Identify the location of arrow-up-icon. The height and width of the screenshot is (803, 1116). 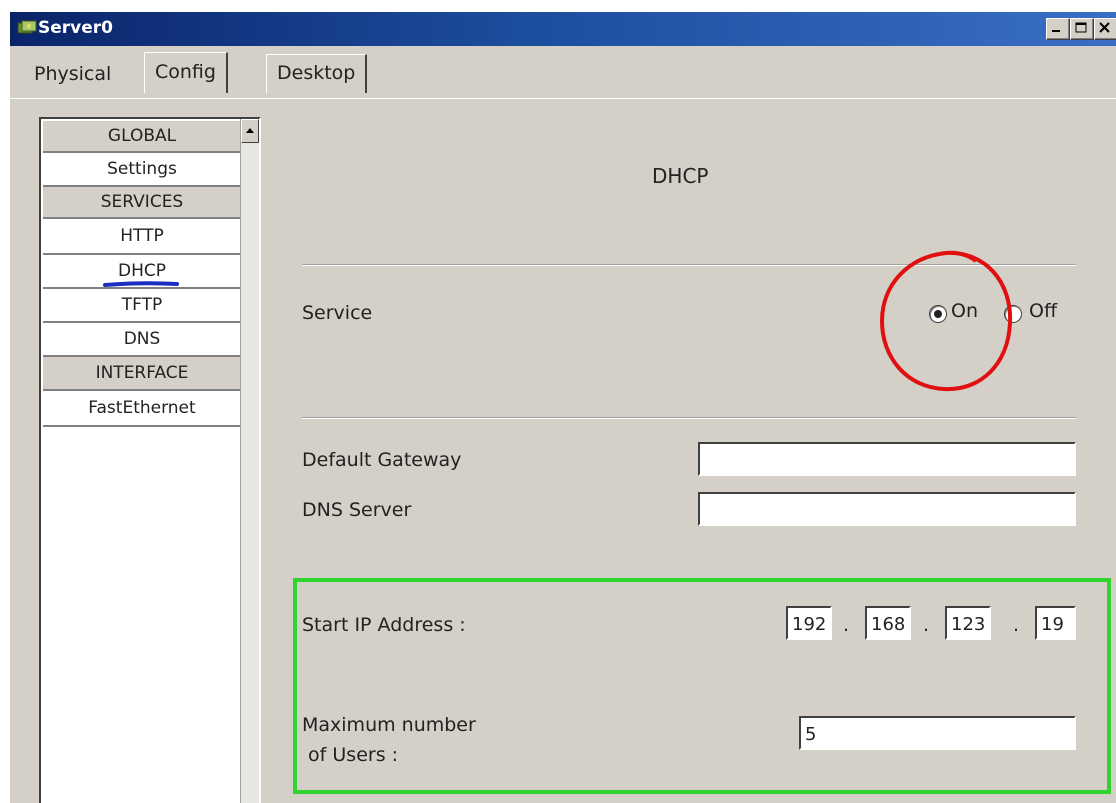
(250, 130).